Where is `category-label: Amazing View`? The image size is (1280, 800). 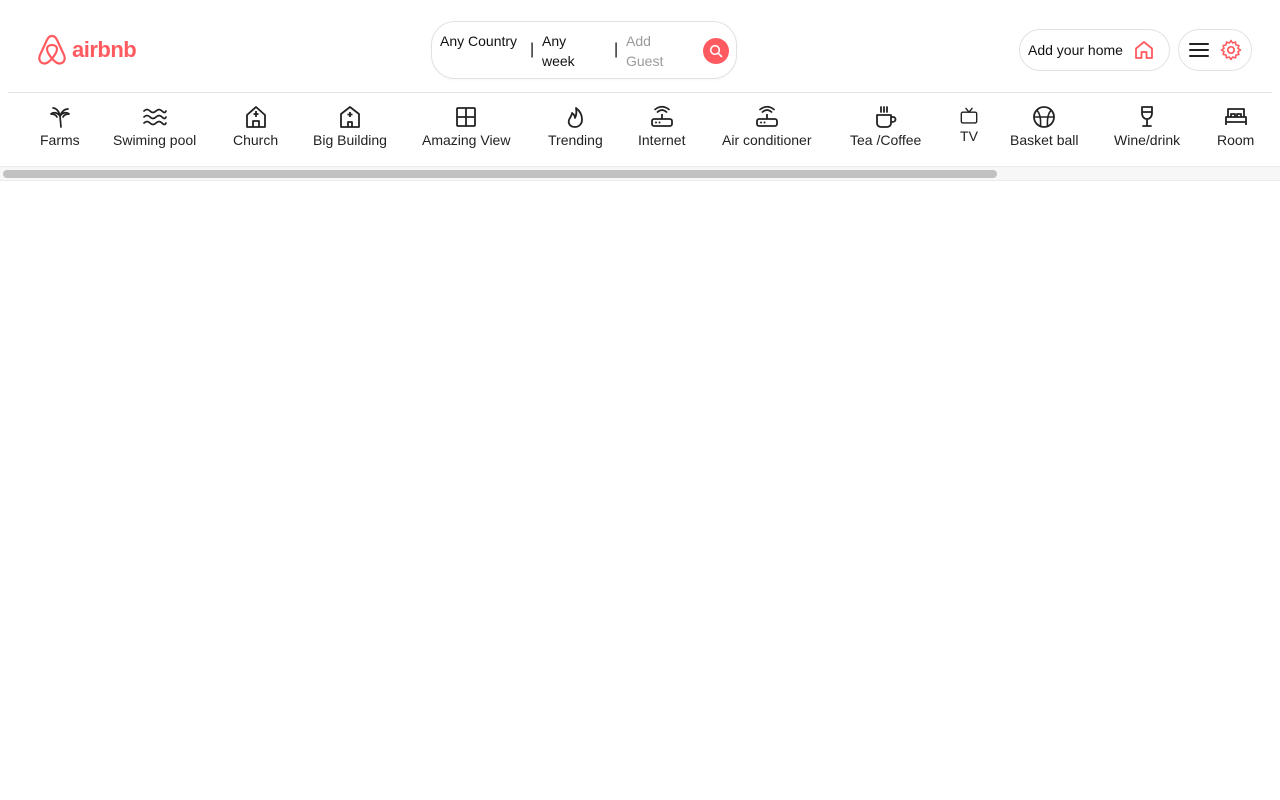 category-label: Amazing View is located at coordinates (466, 140).